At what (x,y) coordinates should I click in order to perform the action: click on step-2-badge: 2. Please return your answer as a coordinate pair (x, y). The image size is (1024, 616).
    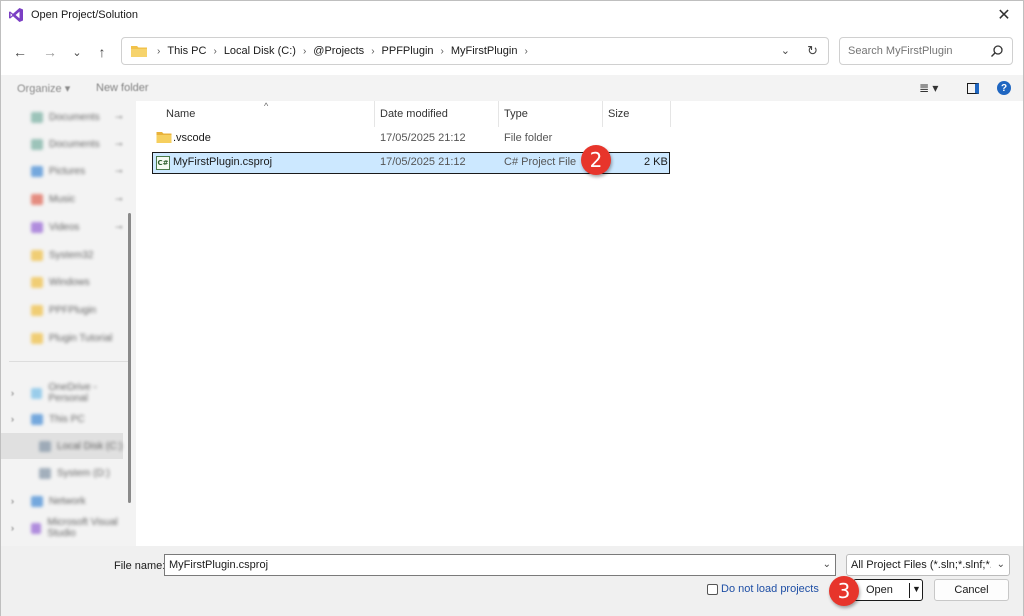
    Looking at the image, I should click on (596, 160).